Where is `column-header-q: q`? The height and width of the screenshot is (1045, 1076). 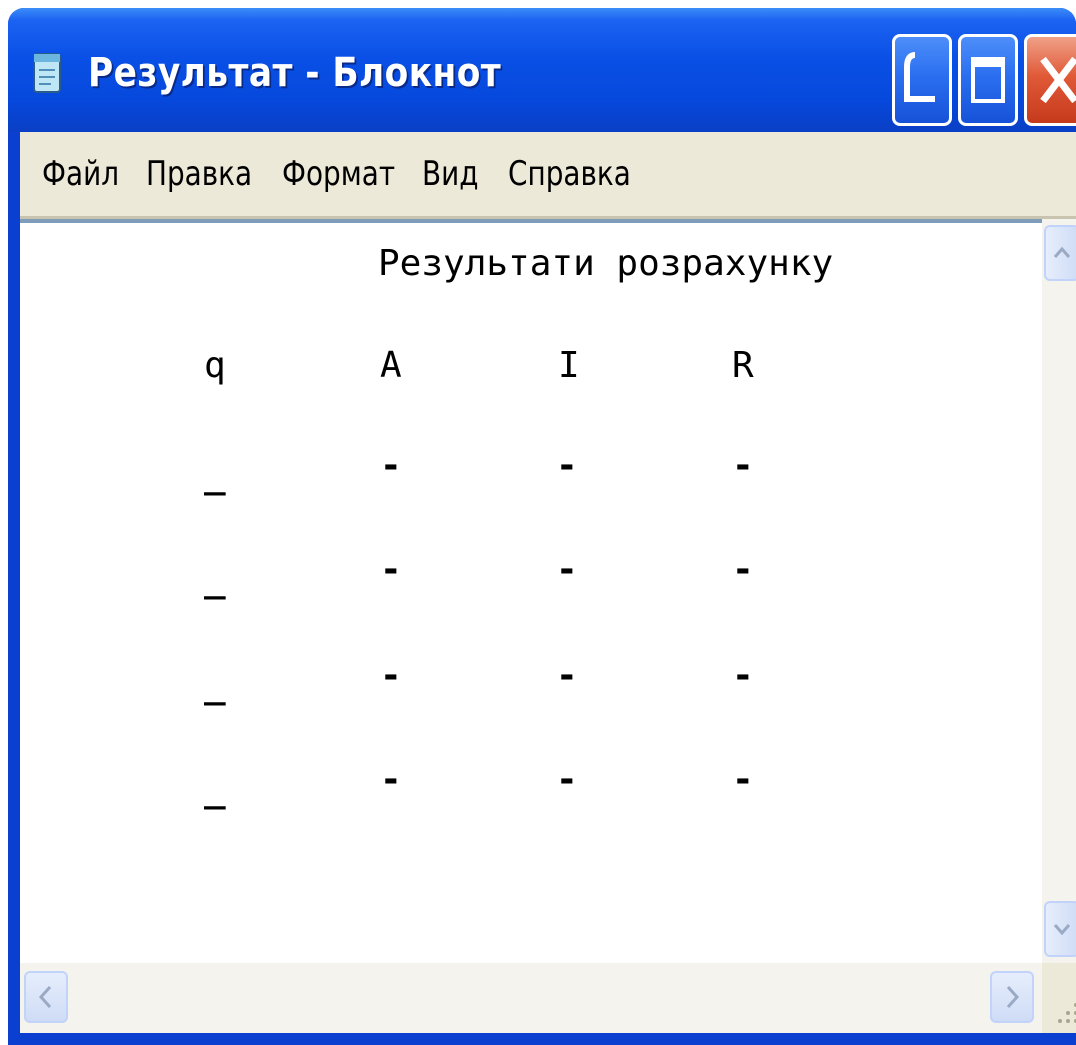
column-header-q: q is located at coordinates (215, 365).